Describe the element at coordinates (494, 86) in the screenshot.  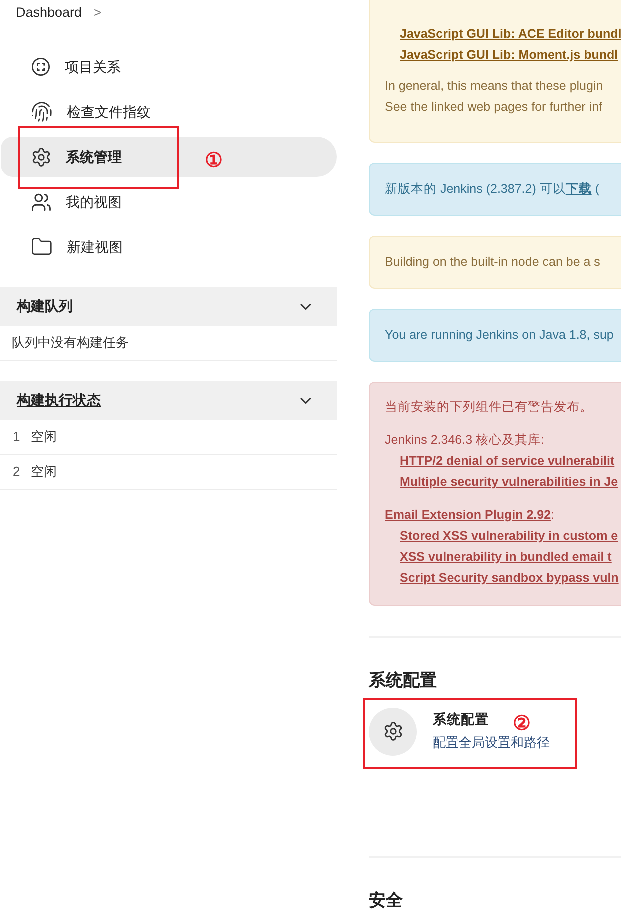
I see `notice-text: In general, this means that these plugin` at that location.